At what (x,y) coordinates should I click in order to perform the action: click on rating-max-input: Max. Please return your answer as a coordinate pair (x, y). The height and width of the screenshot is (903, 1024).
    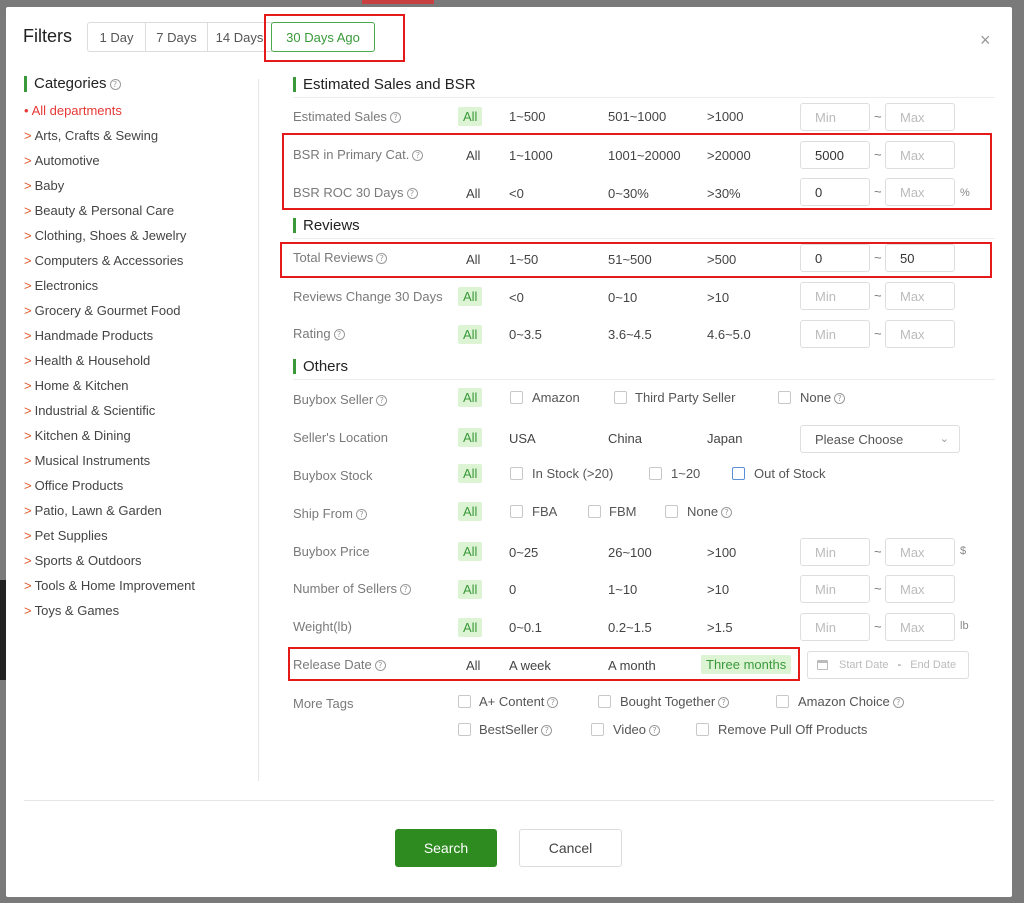
    Looking at the image, I should click on (920, 334).